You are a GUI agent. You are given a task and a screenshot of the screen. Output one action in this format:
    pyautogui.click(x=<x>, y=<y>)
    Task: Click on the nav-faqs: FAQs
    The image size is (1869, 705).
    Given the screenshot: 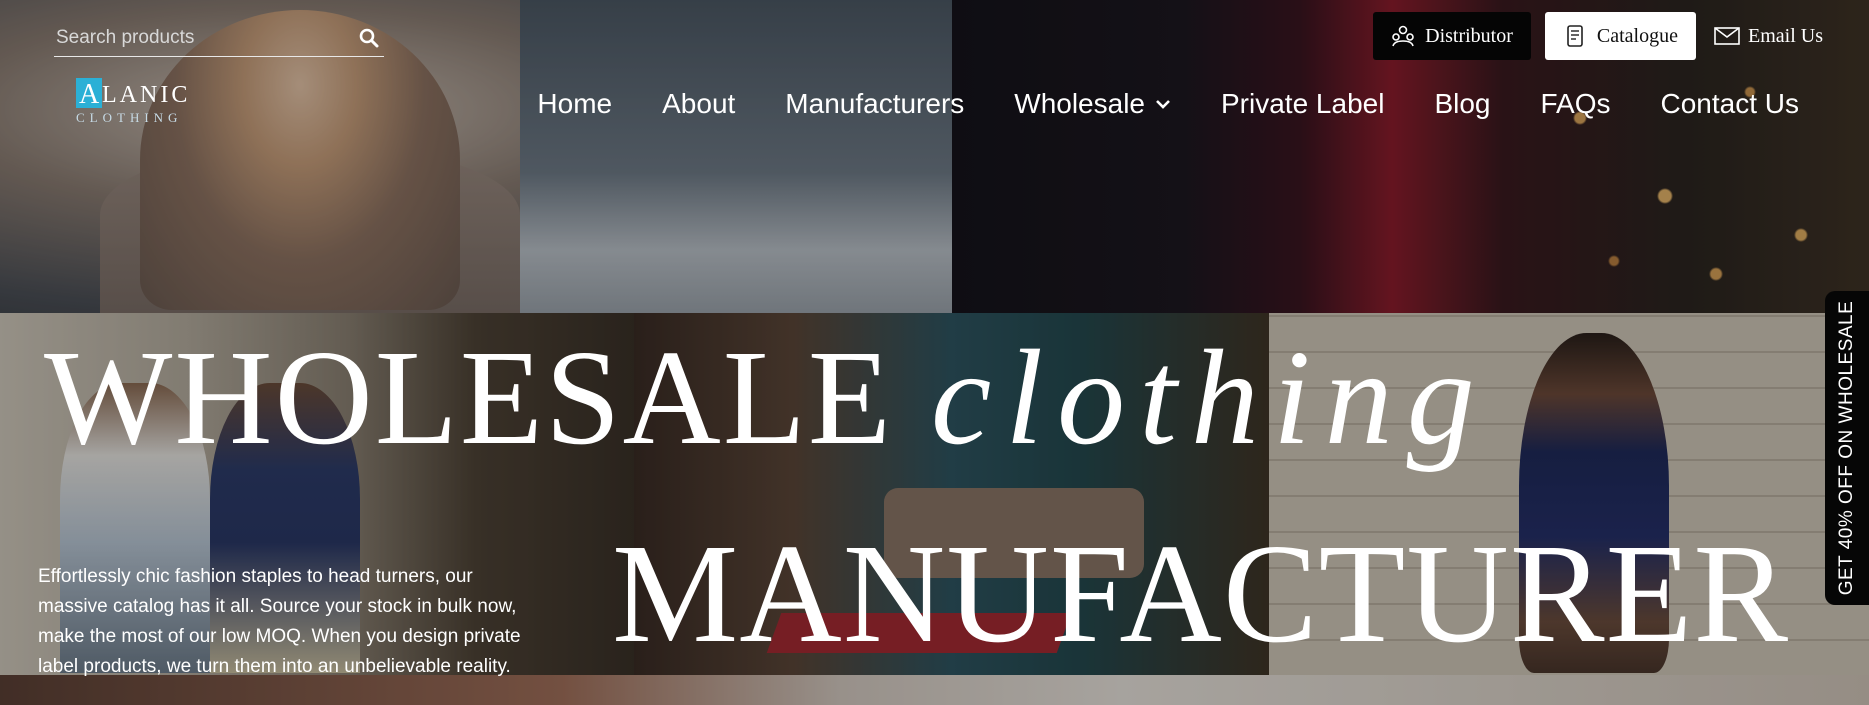 What is the action you would take?
    pyautogui.click(x=1575, y=104)
    